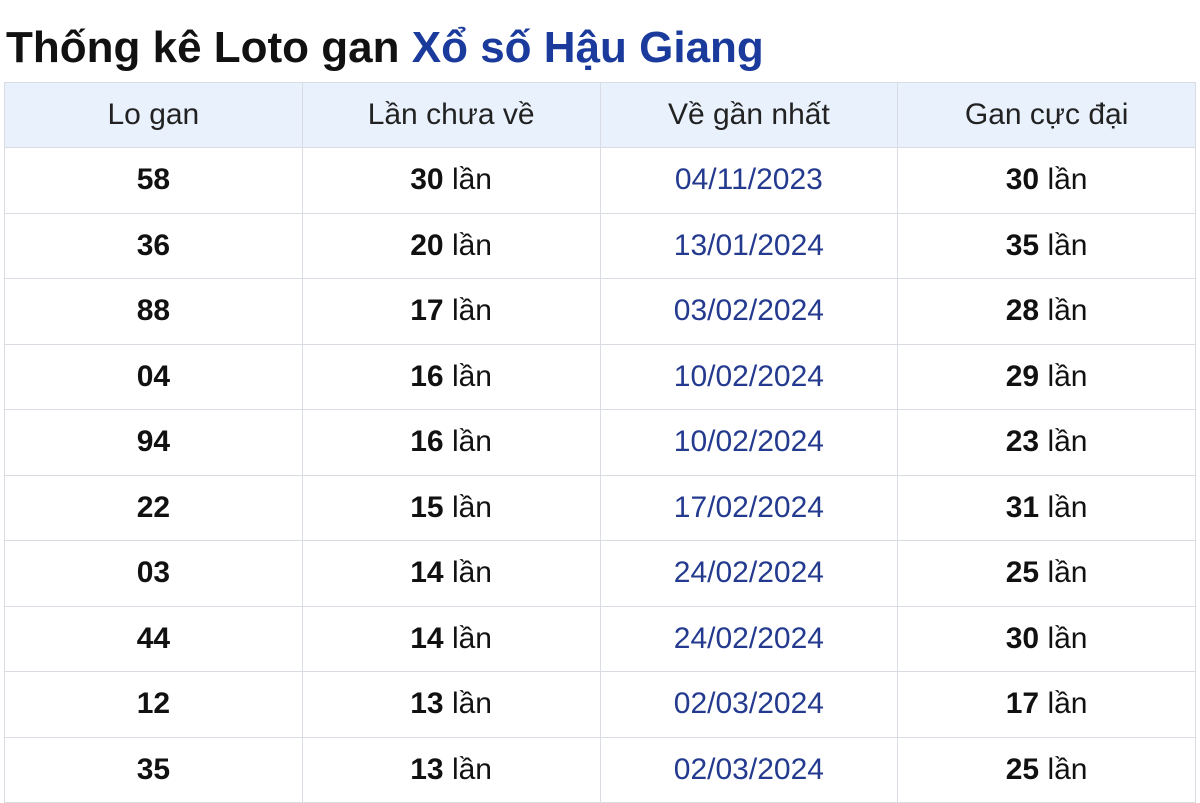 The width and height of the screenshot is (1200, 803). I want to click on cell-gan-cuc-dai: 17 lần, so click(1046, 704).